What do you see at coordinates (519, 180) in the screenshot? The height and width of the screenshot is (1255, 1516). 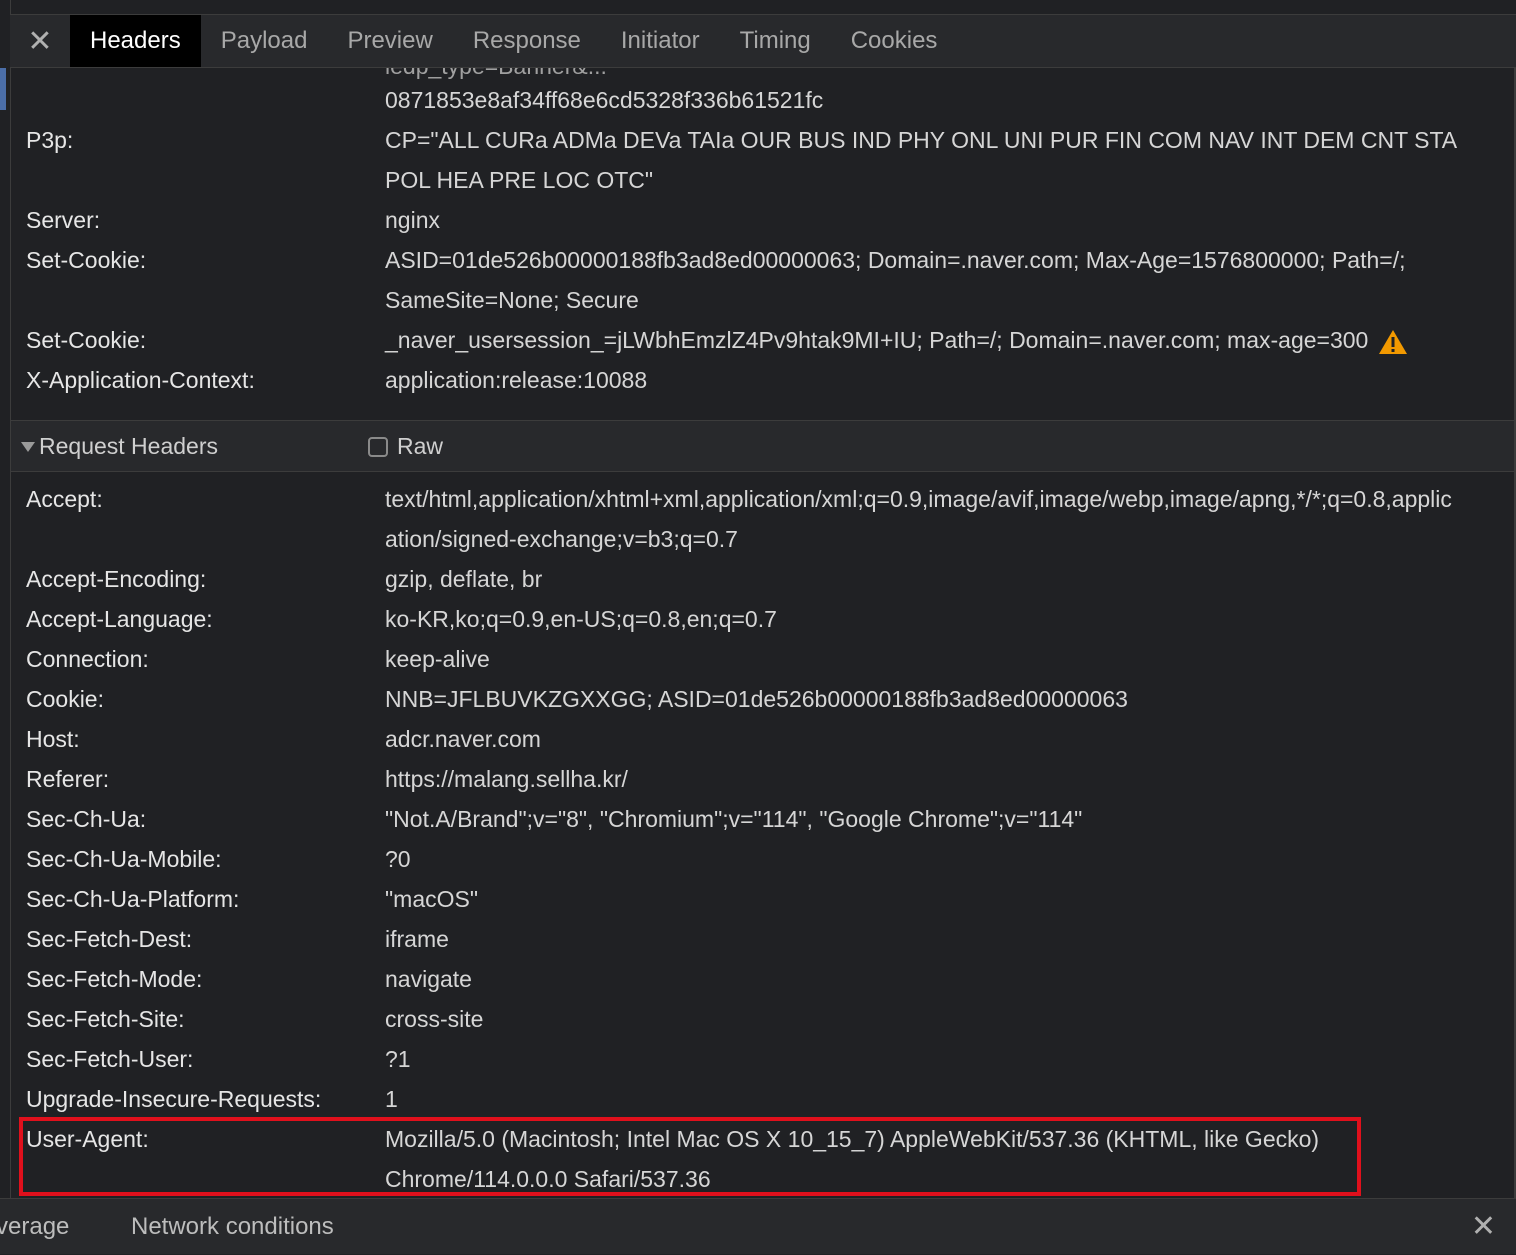 I see `header-value: POL HEA PRE LOC OTC"` at bounding box center [519, 180].